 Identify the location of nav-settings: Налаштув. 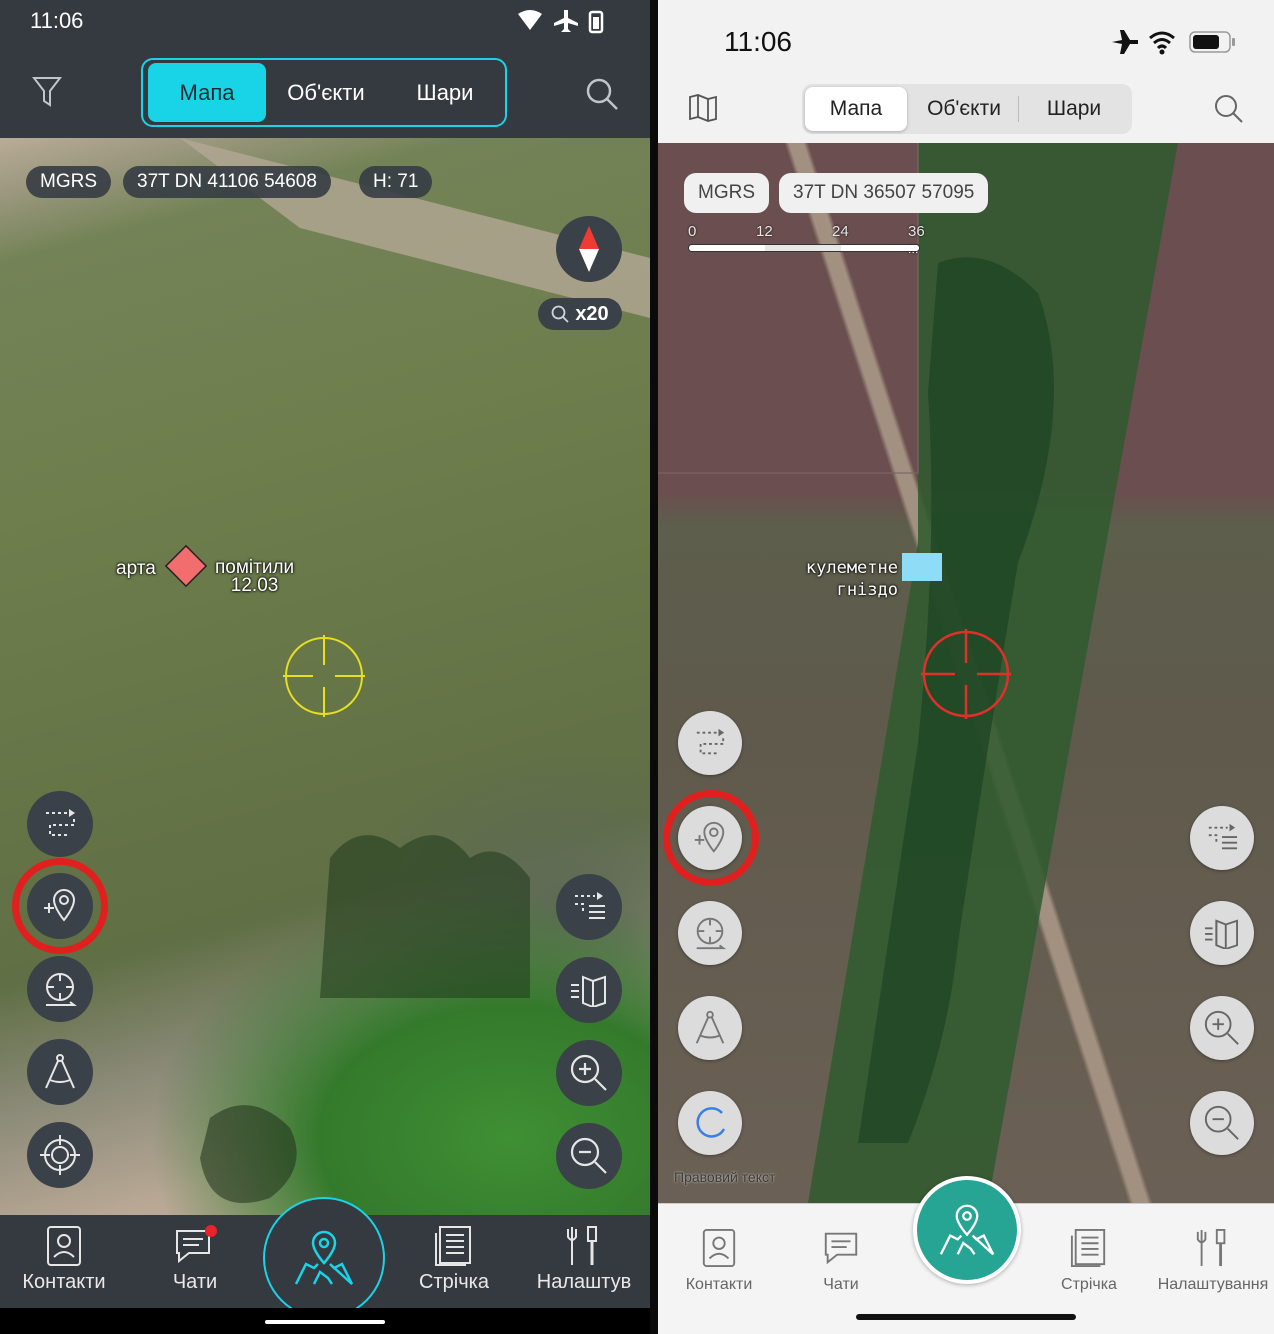
(584, 1261).